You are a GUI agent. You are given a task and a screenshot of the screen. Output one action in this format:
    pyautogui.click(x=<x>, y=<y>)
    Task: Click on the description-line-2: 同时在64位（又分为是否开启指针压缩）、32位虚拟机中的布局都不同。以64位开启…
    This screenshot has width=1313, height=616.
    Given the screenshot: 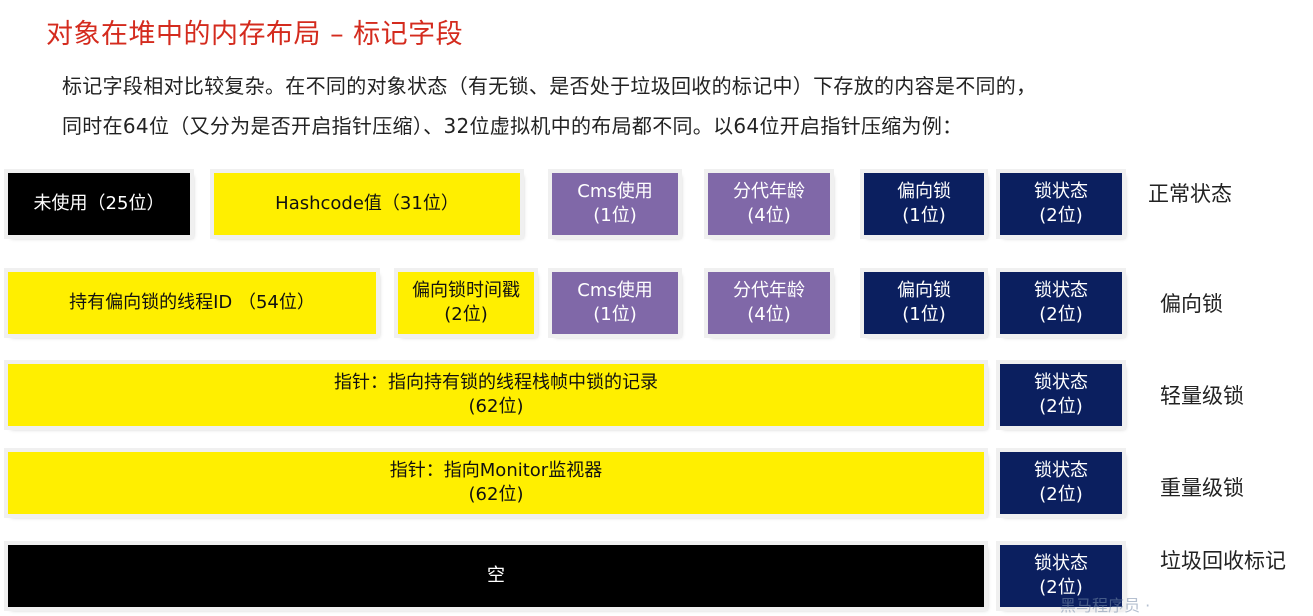 What is the action you would take?
    pyautogui.click(x=512, y=126)
    